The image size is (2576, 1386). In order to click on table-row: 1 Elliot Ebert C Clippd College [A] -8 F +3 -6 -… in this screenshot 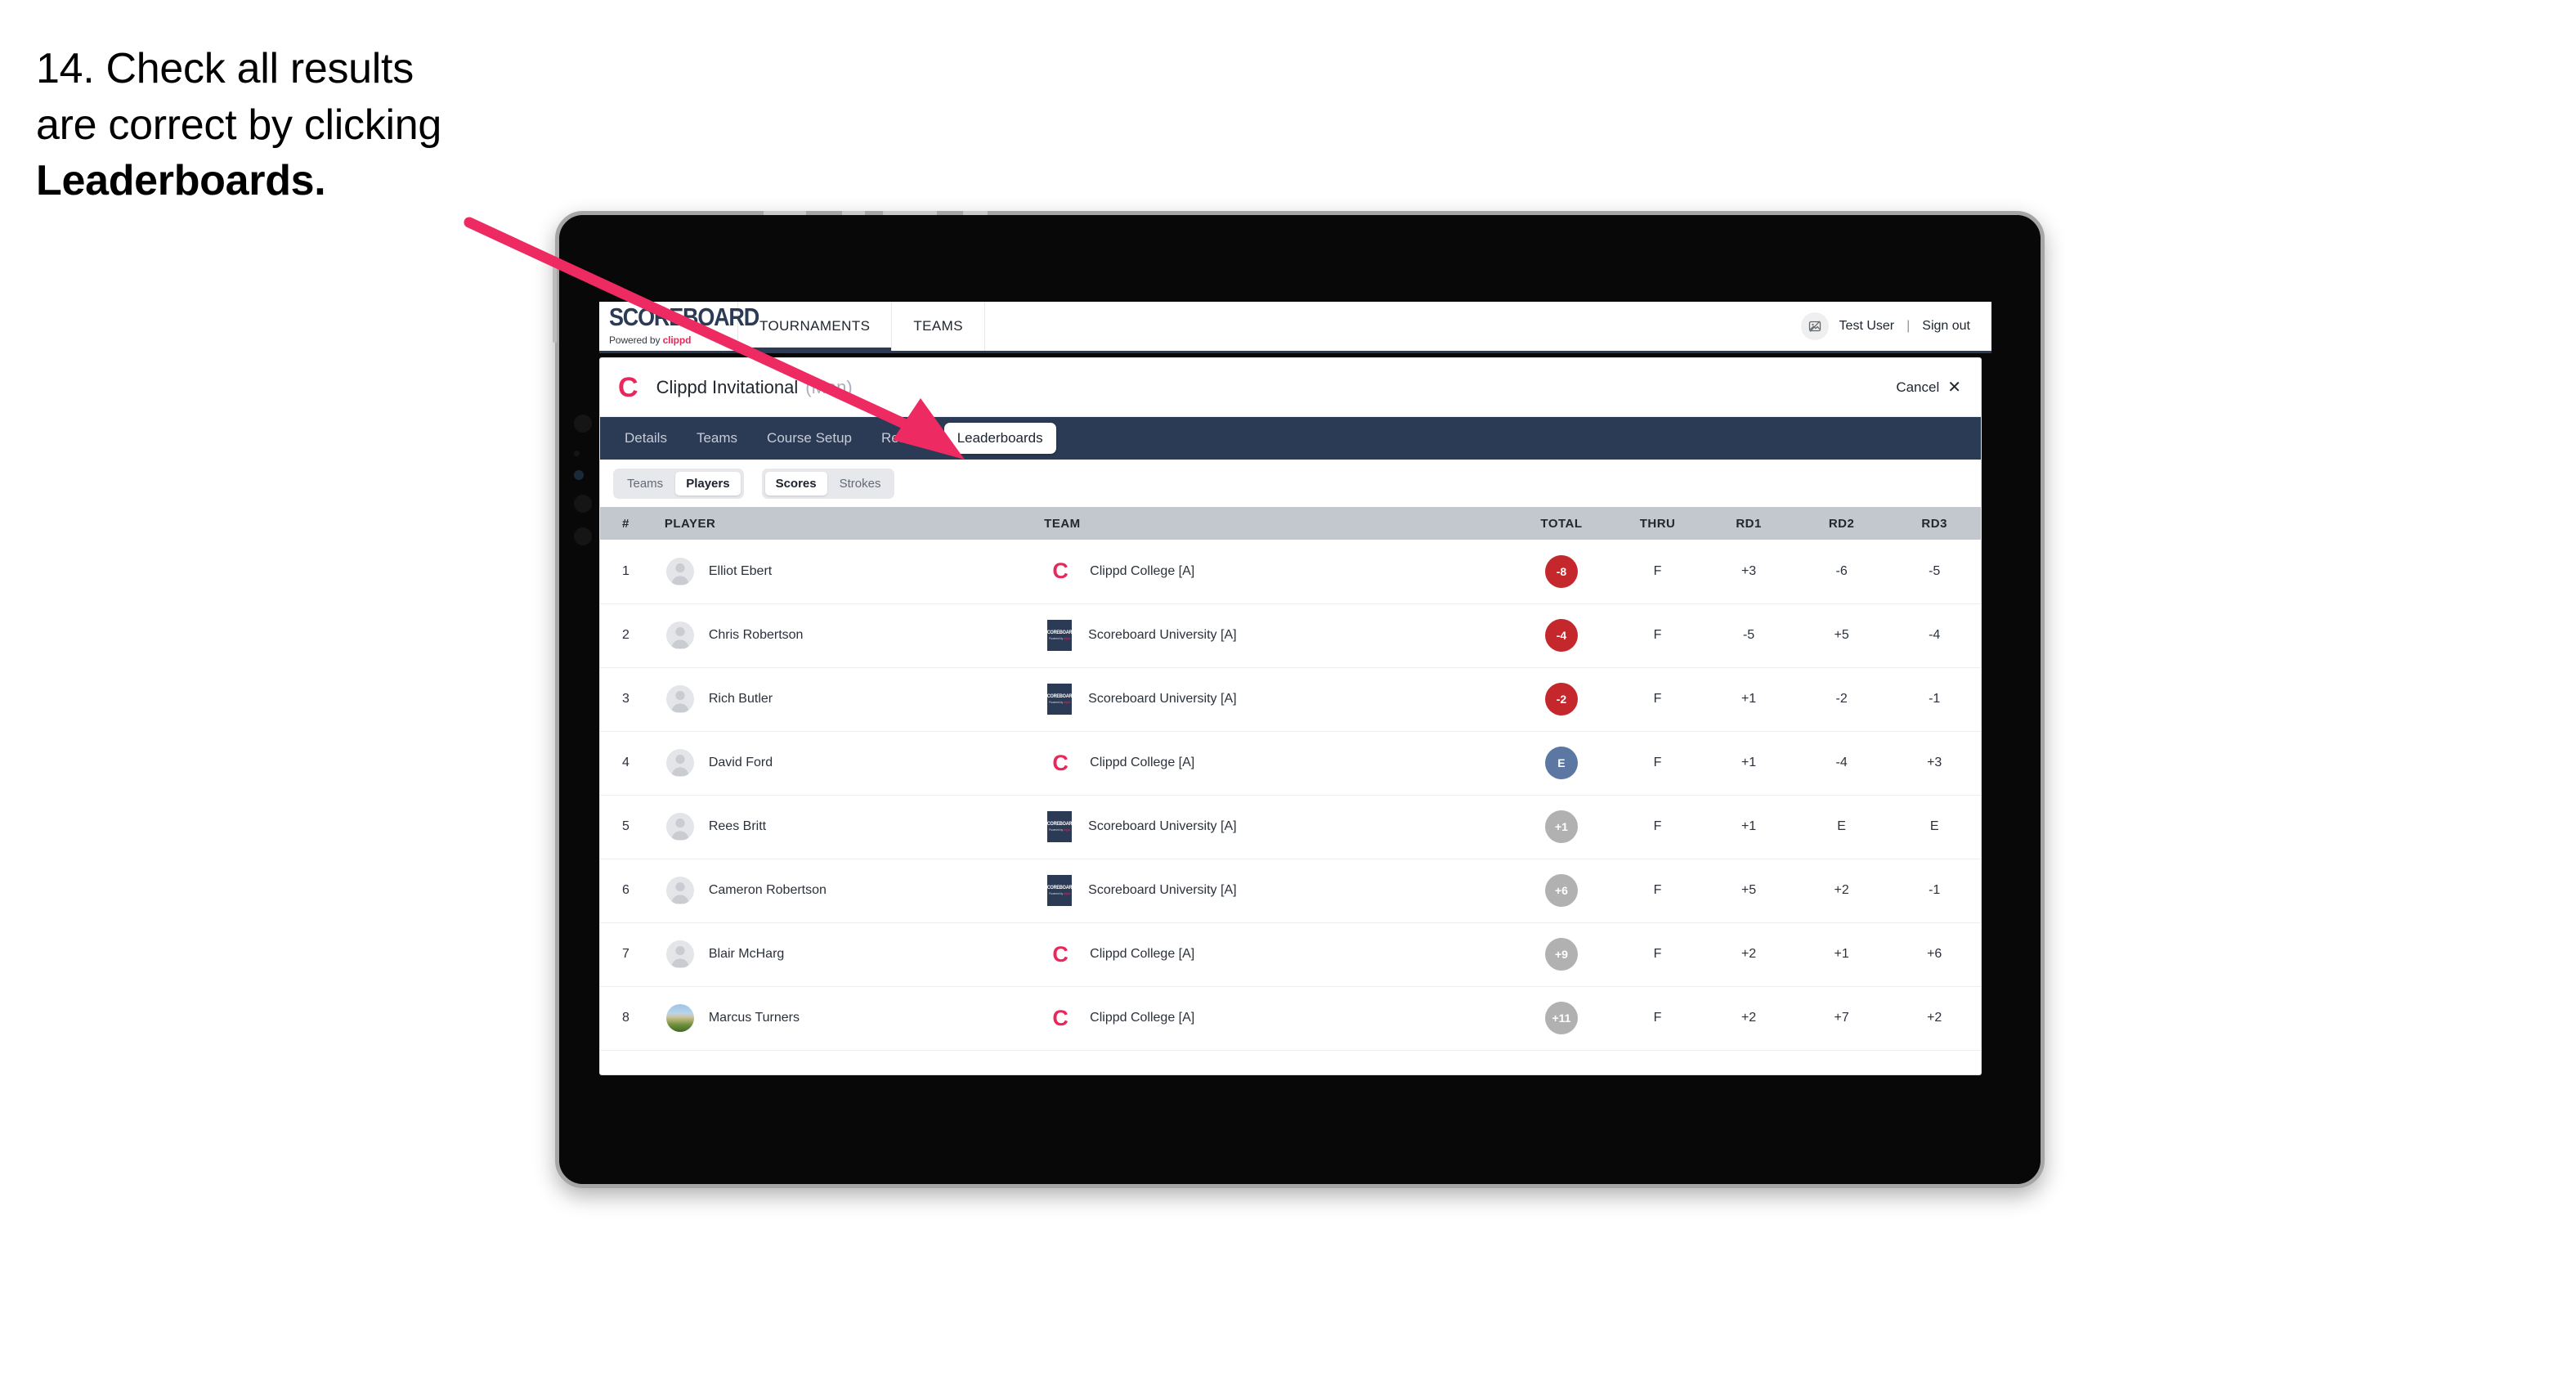, I will do `click(1290, 572)`.